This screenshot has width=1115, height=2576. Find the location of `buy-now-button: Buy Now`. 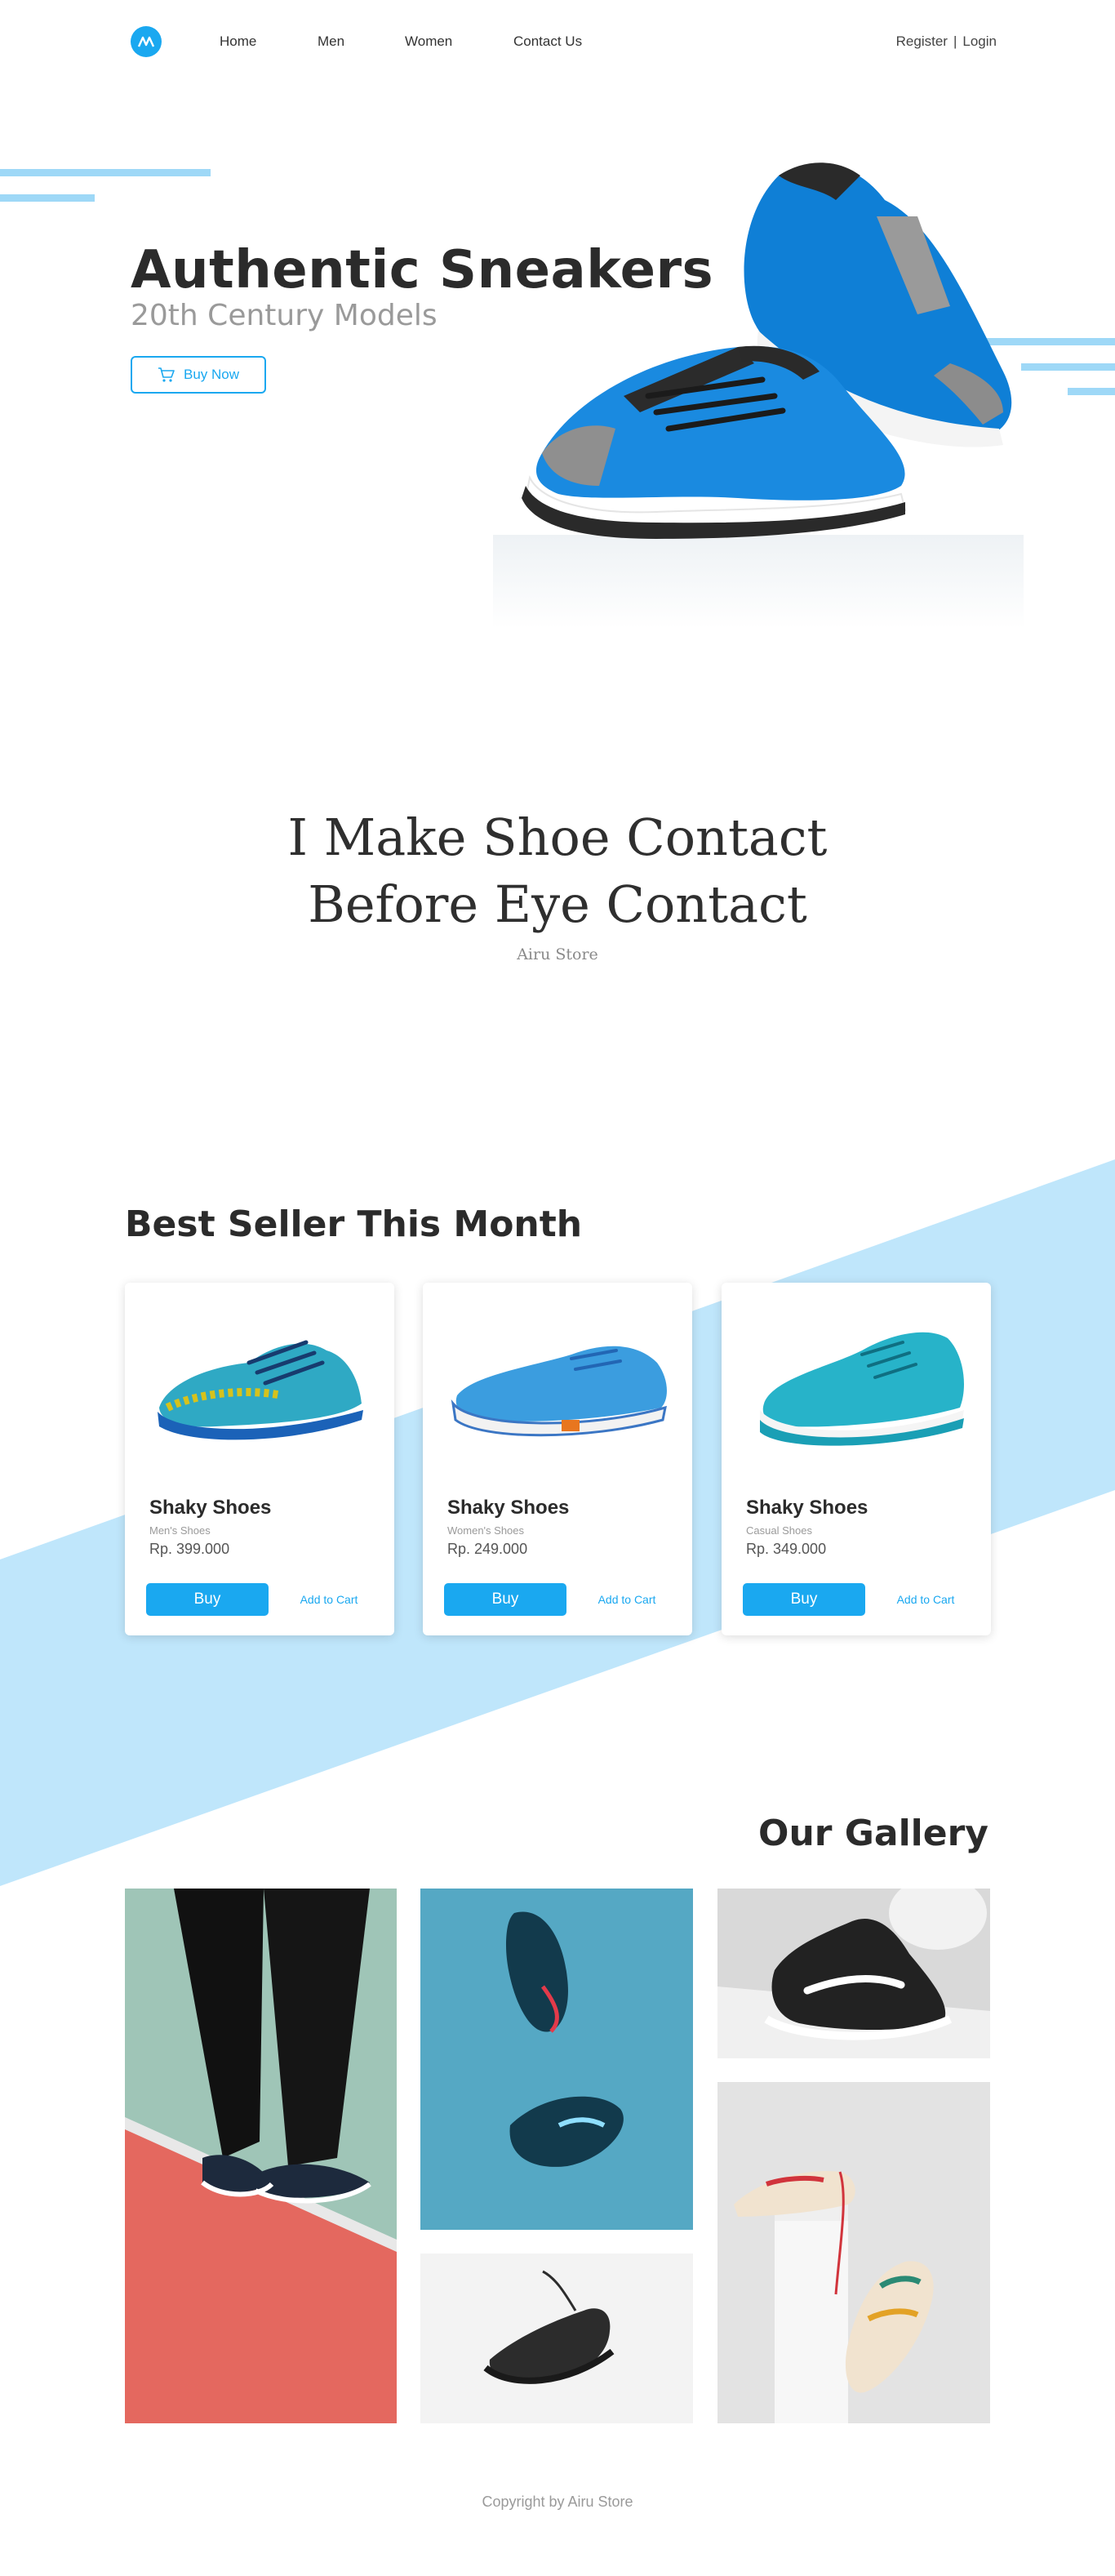

buy-now-button: Buy Now is located at coordinates (198, 375).